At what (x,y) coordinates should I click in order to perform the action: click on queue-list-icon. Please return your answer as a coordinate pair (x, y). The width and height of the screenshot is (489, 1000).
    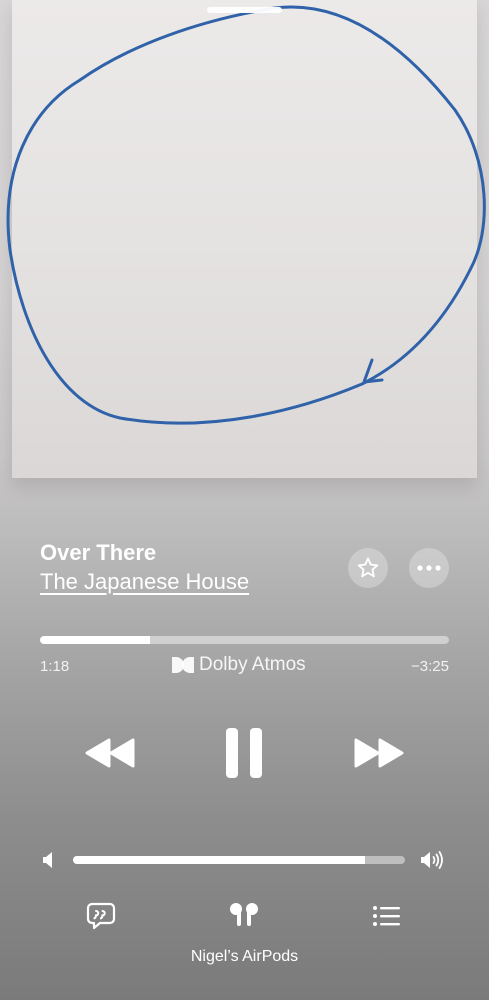
    Looking at the image, I should click on (386, 916).